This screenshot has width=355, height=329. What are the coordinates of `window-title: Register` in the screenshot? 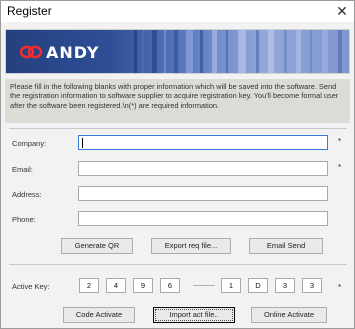 It's located at (29, 11).